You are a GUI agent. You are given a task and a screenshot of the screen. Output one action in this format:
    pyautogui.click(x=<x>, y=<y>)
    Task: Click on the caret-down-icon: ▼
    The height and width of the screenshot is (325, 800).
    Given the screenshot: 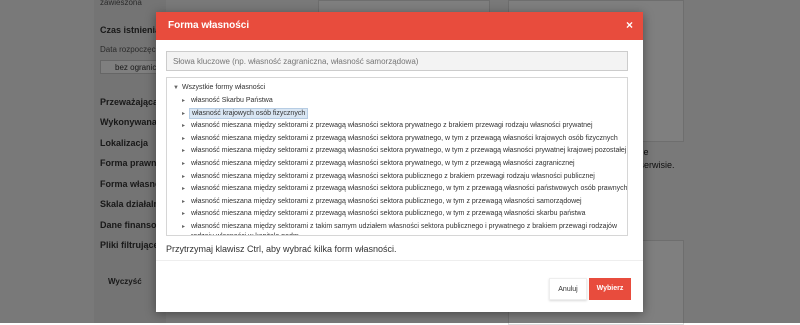 What is the action you would take?
    pyautogui.click(x=176, y=88)
    